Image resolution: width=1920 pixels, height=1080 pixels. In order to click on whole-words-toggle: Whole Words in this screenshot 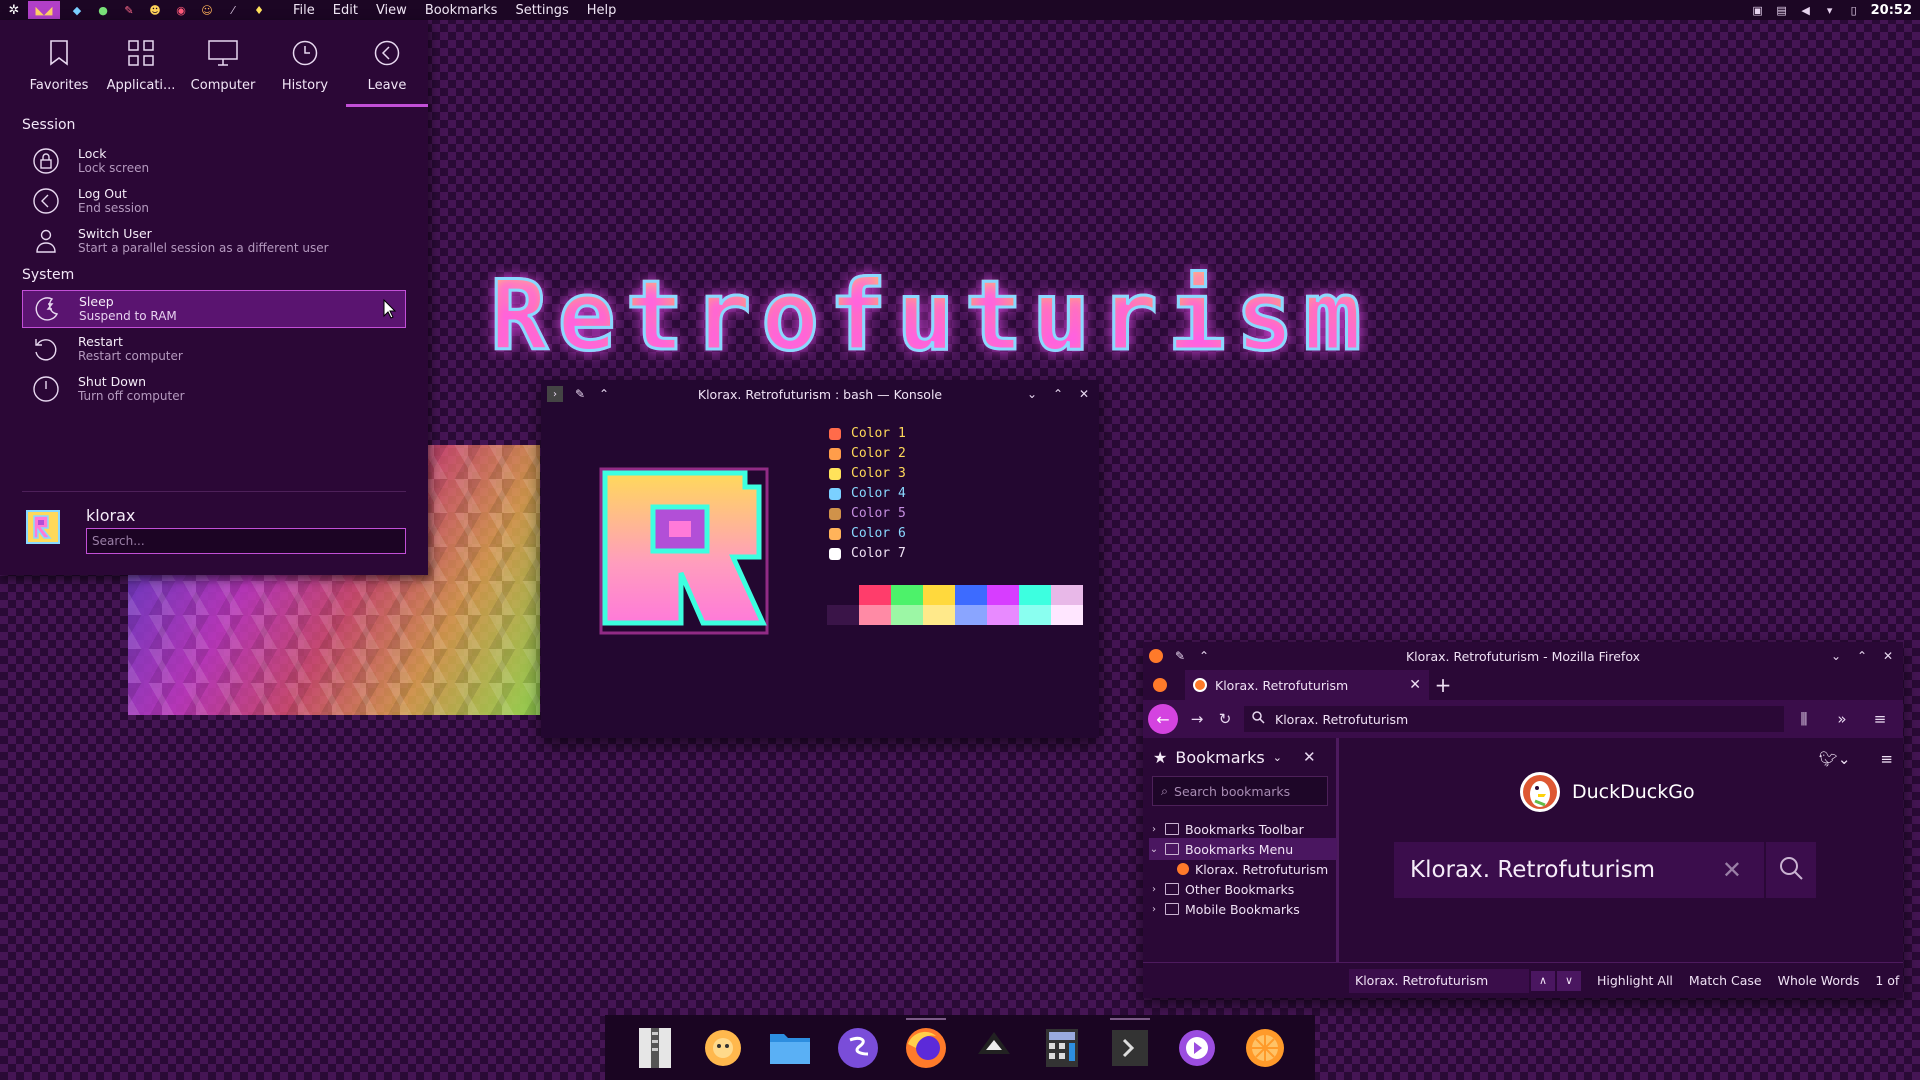, I will do `click(1819, 980)`.